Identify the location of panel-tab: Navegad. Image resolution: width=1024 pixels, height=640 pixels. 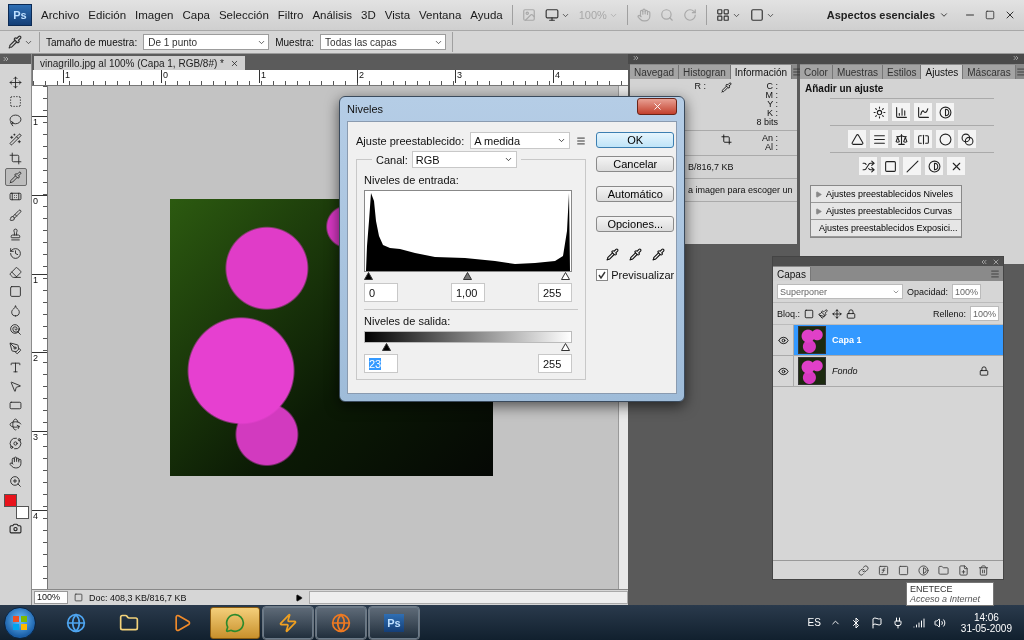
(655, 72).